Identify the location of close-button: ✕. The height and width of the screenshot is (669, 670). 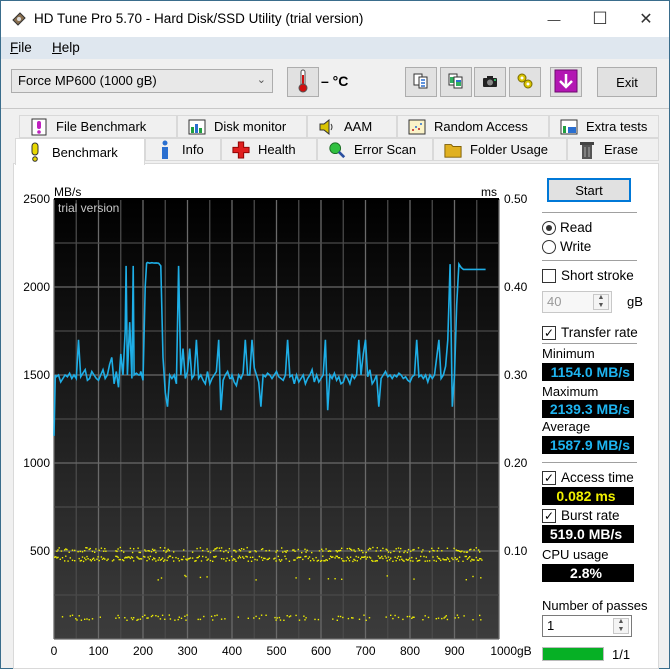
(646, 19).